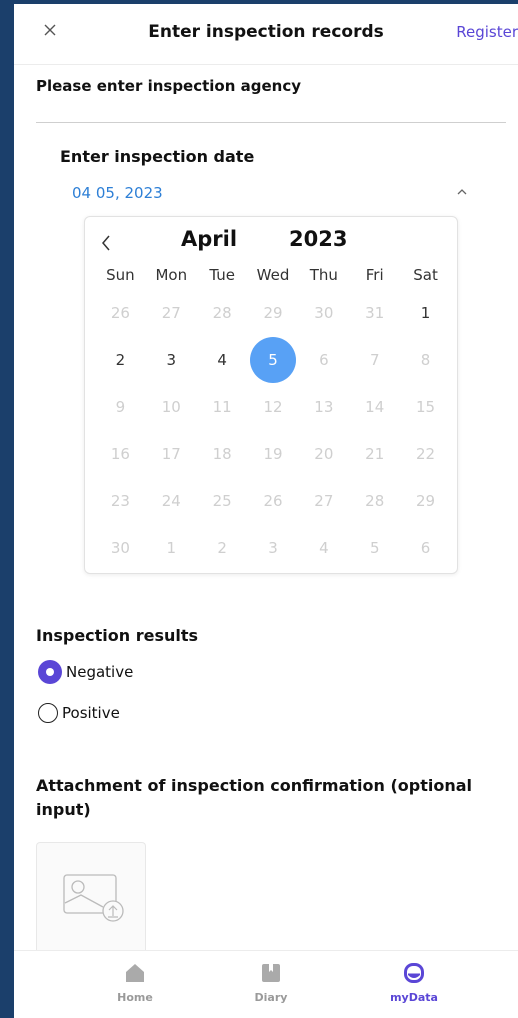 The image size is (518, 1018). Describe the element at coordinates (266, 32) in the screenshot. I see `page-title: Enter inspection records` at that location.